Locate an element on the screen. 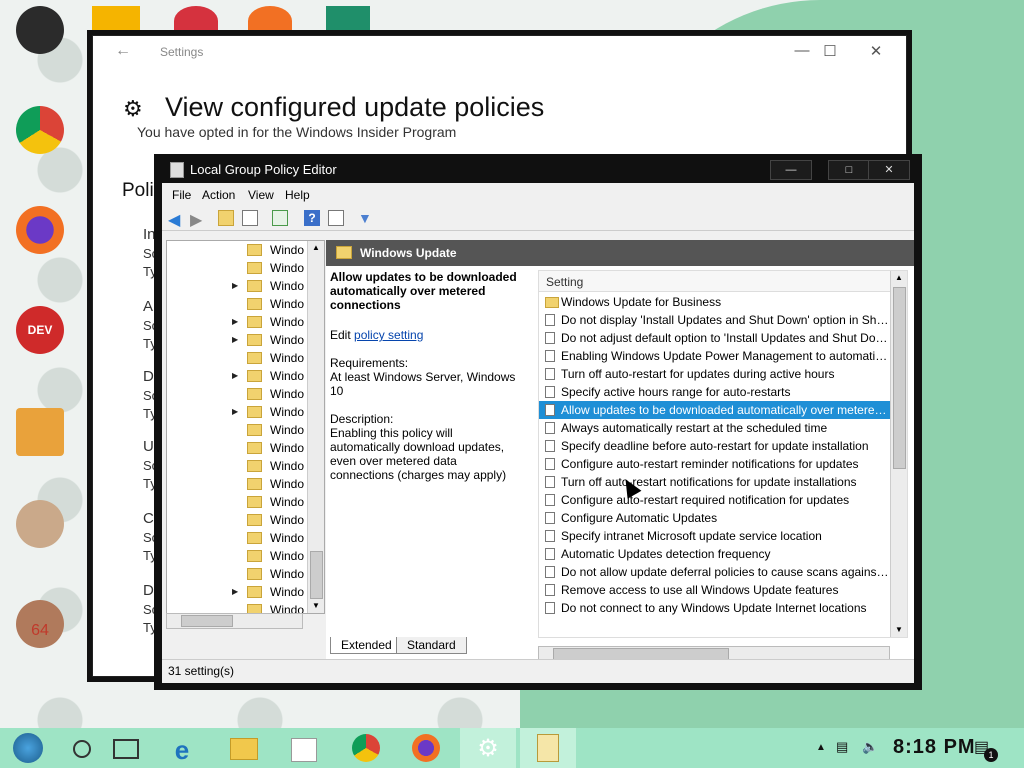  up-folder-icon is located at coordinates (226, 218).